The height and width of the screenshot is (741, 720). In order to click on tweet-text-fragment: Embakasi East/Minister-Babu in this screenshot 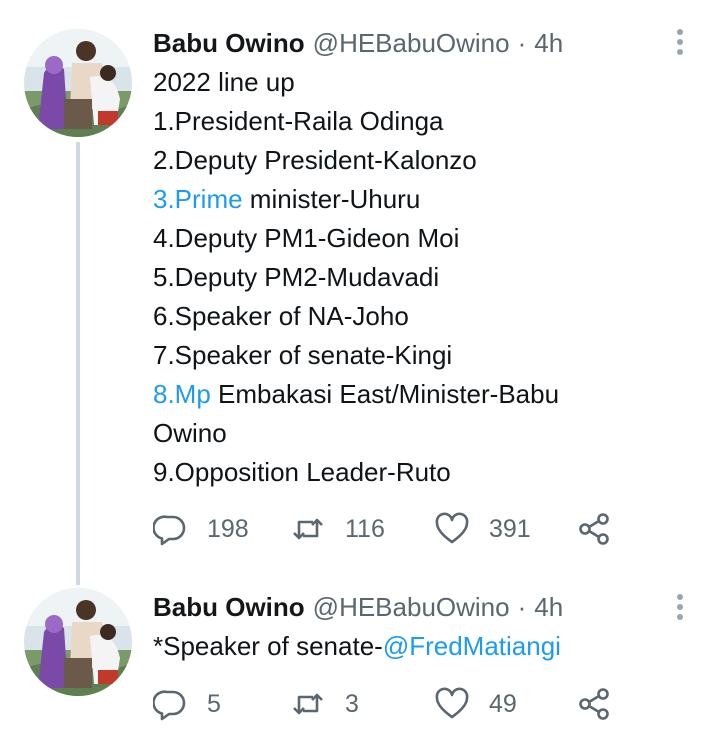, I will do `click(385, 394)`.